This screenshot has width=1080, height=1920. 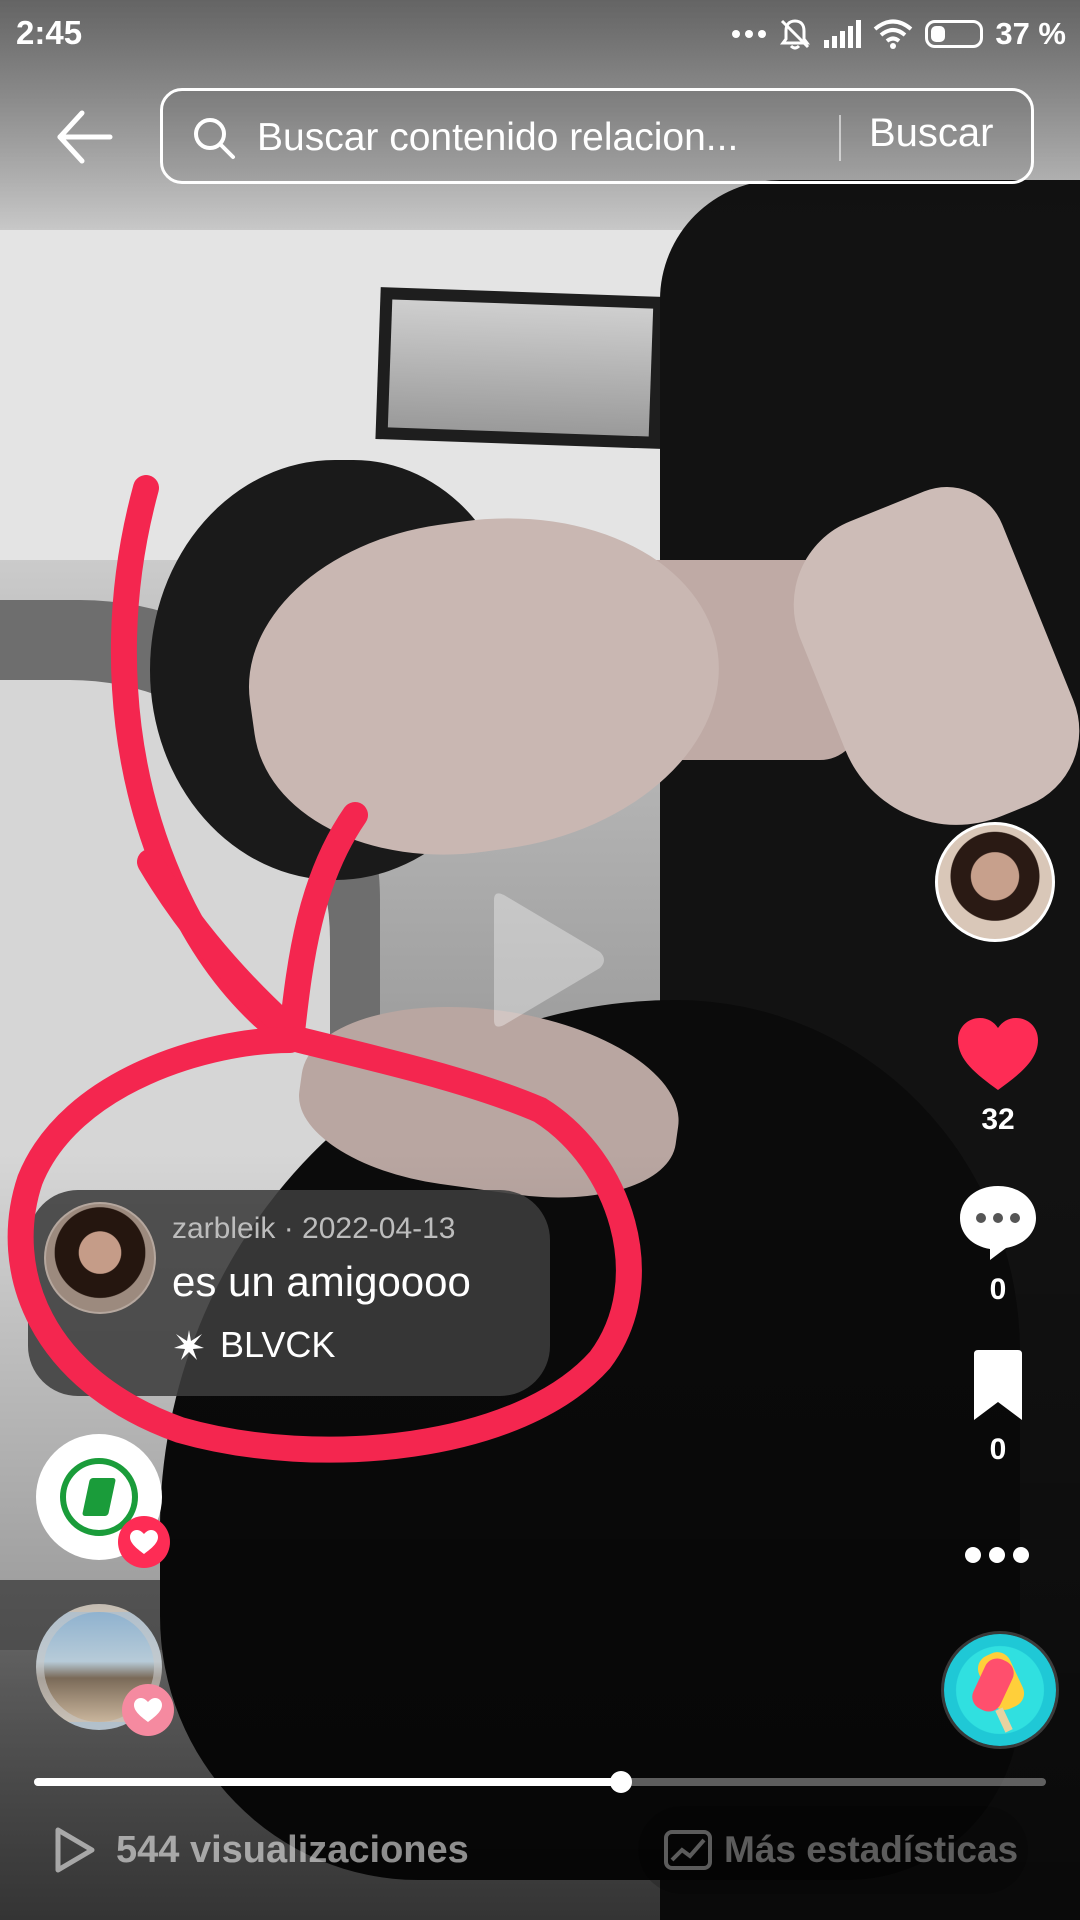 I want to click on status-bar: 2:45 37 %, so click(x=540, y=33).